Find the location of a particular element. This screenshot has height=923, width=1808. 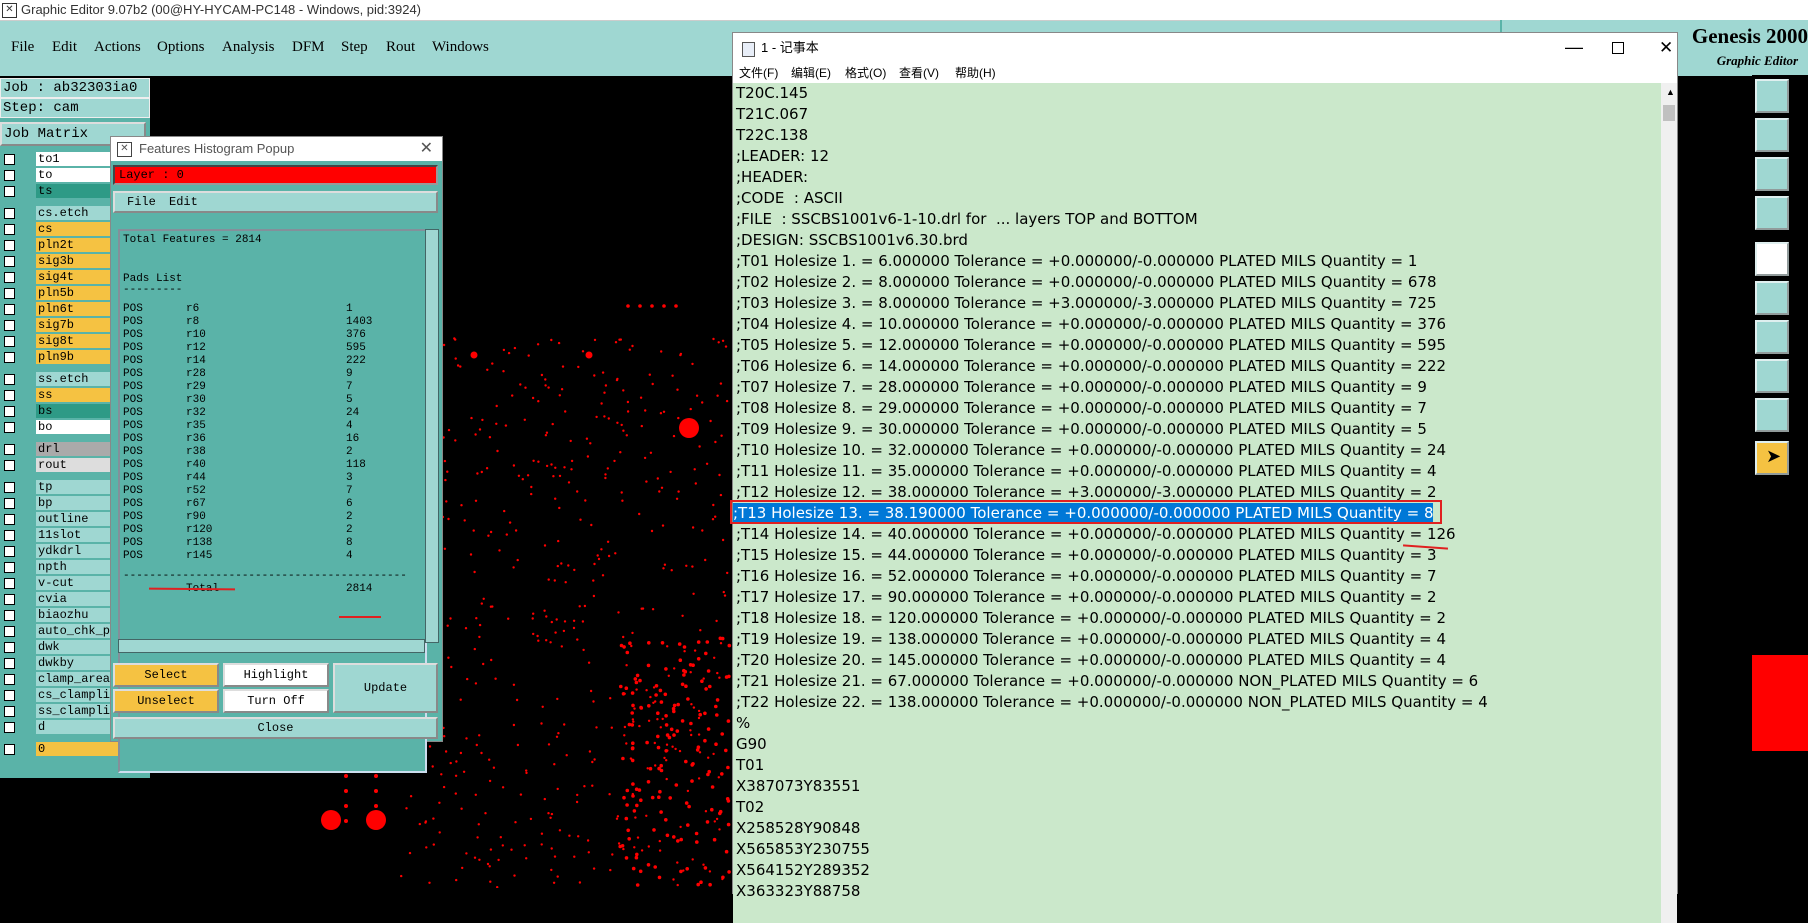

layer-row: ss is located at coordinates (61, 395).